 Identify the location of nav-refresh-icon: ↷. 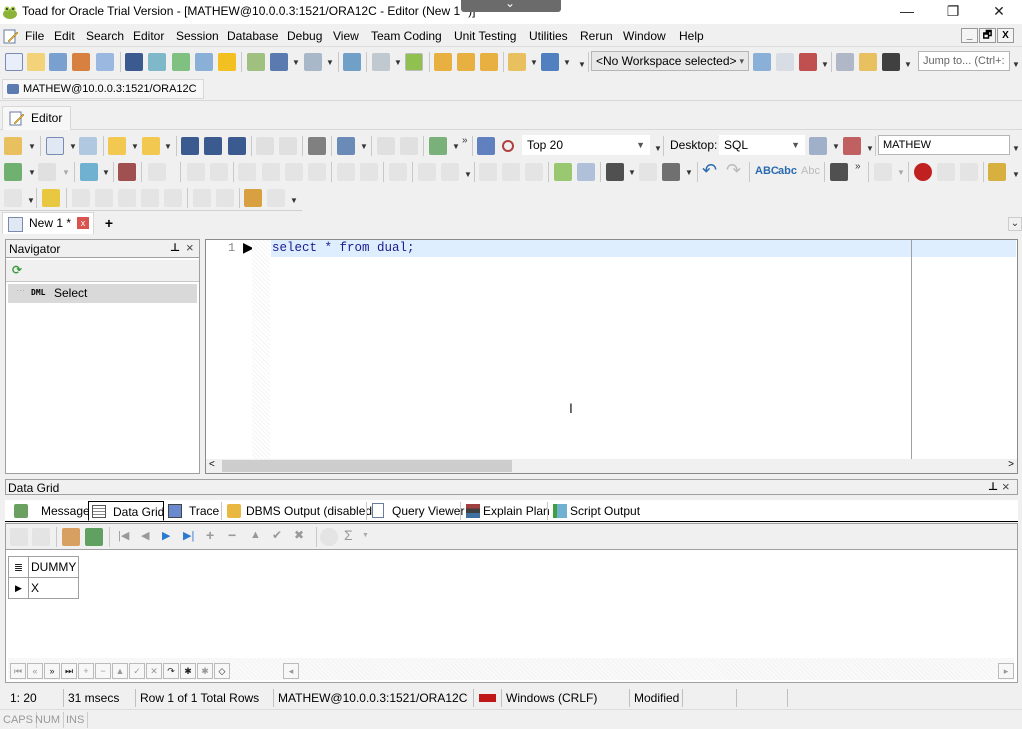
(171, 671).